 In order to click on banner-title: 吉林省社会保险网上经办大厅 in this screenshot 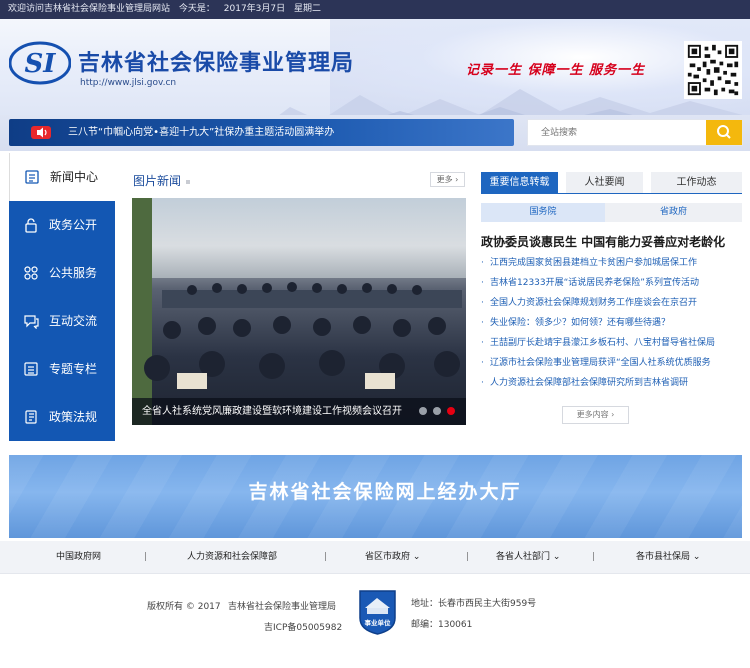, I will do `click(385, 492)`.